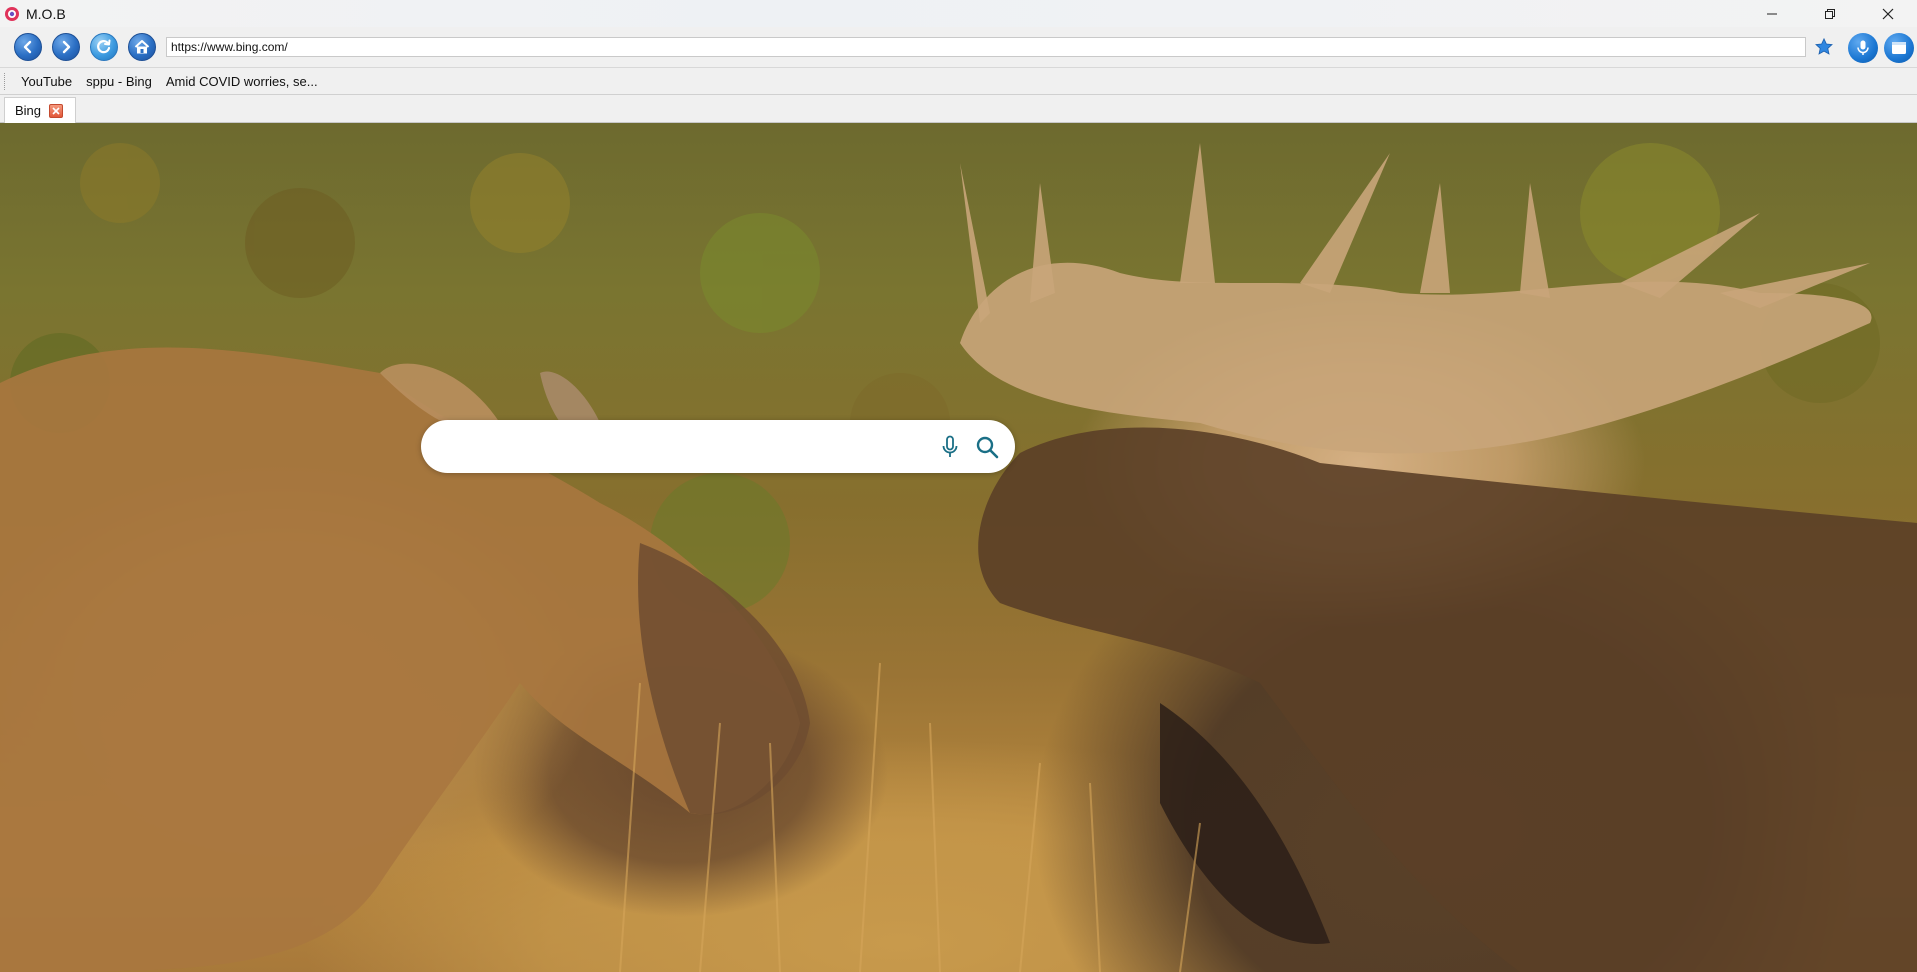 Image resolution: width=1917 pixels, height=972 pixels. Describe the element at coordinates (46, 81) in the screenshot. I see `bookmark-youtube: YouTube` at that location.